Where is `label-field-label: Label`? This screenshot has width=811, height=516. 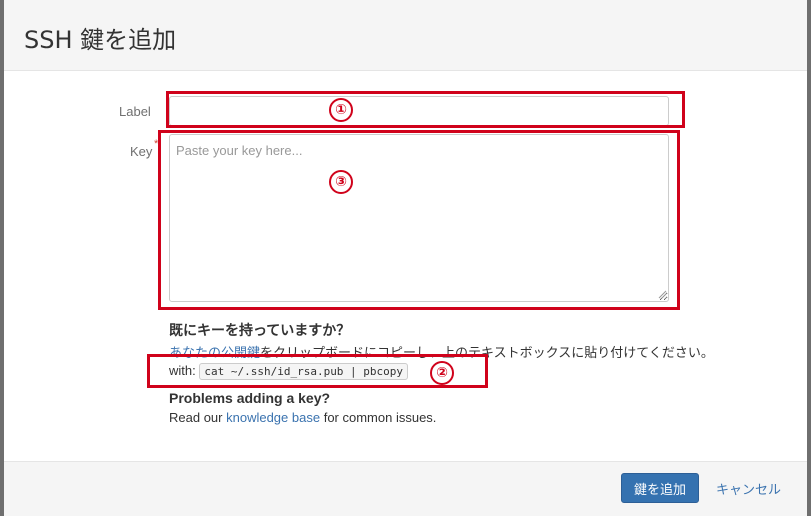
label-field-label: Label is located at coordinates (135, 111).